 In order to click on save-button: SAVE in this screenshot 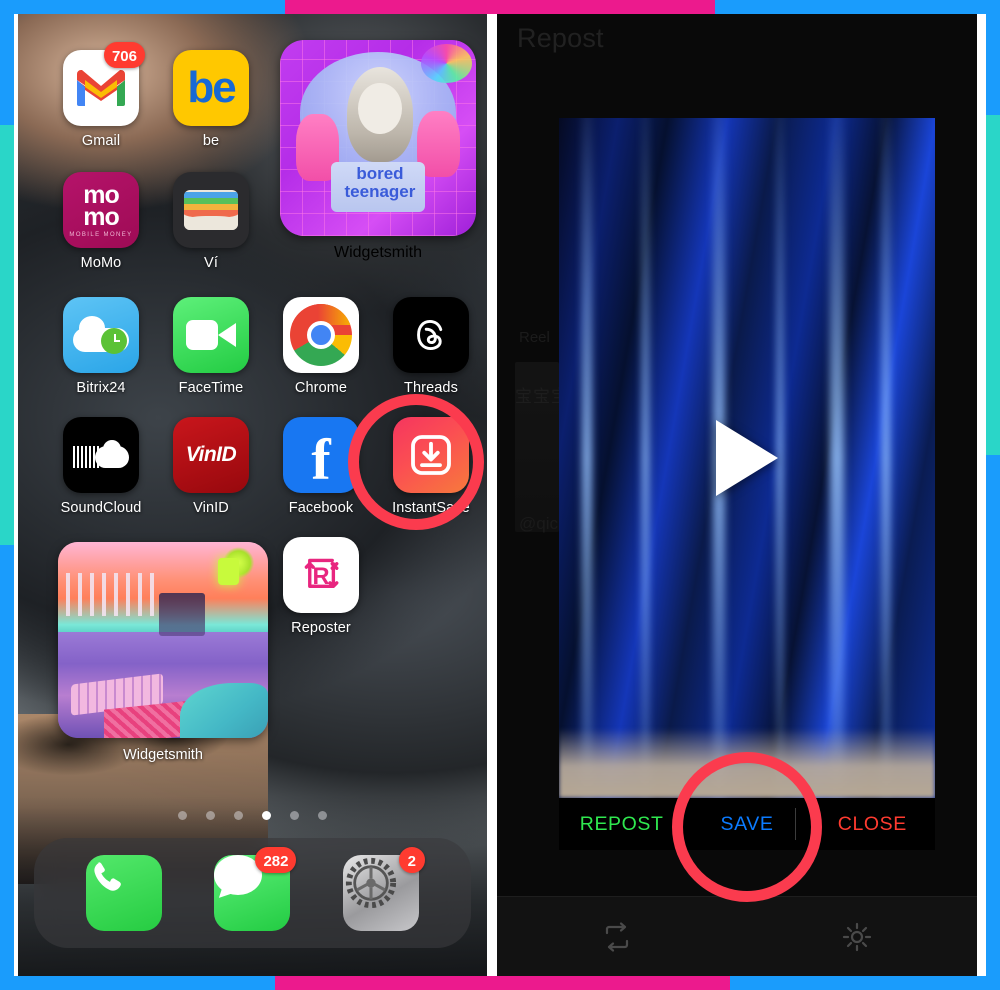, I will do `click(746, 824)`.